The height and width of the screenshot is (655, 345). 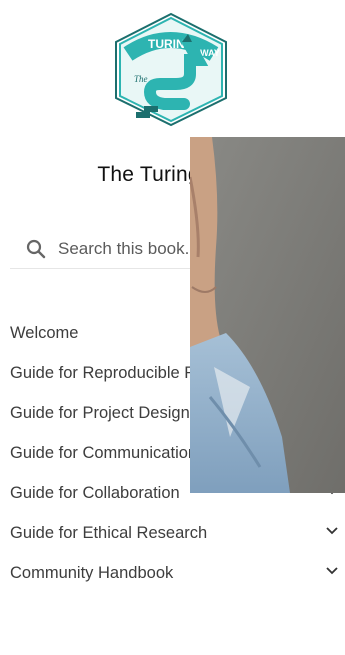 I want to click on search-icon, so click(x=36, y=249).